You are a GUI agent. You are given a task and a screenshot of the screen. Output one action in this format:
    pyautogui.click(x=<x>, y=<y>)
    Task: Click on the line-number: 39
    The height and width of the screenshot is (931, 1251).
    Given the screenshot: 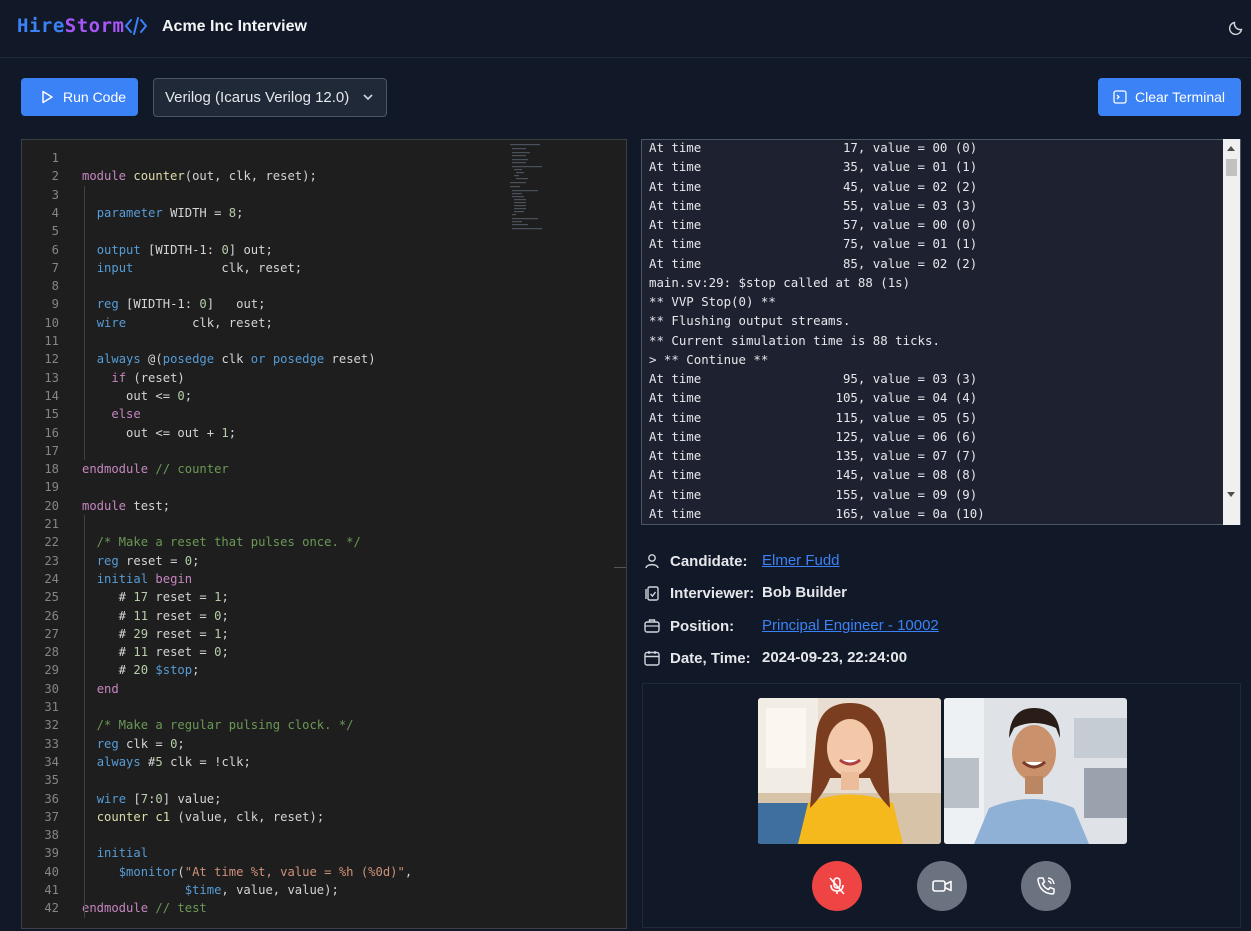 What is the action you would take?
    pyautogui.click(x=51, y=853)
    